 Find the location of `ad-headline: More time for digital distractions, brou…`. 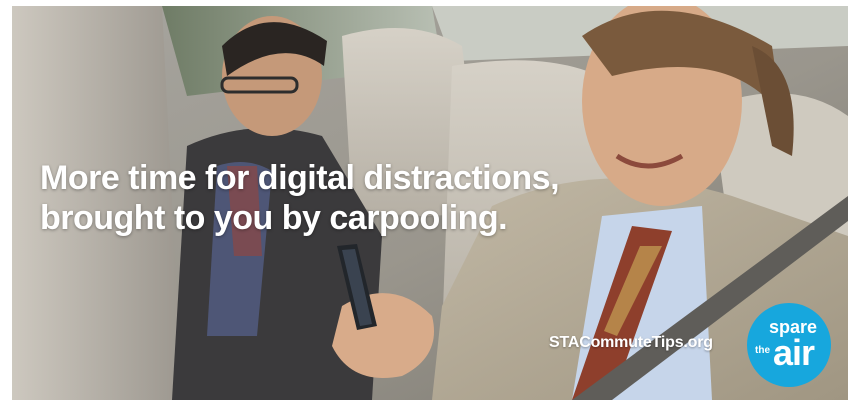

ad-headline: More time for digital distractions, brou… is located at coordinates (300, 198).